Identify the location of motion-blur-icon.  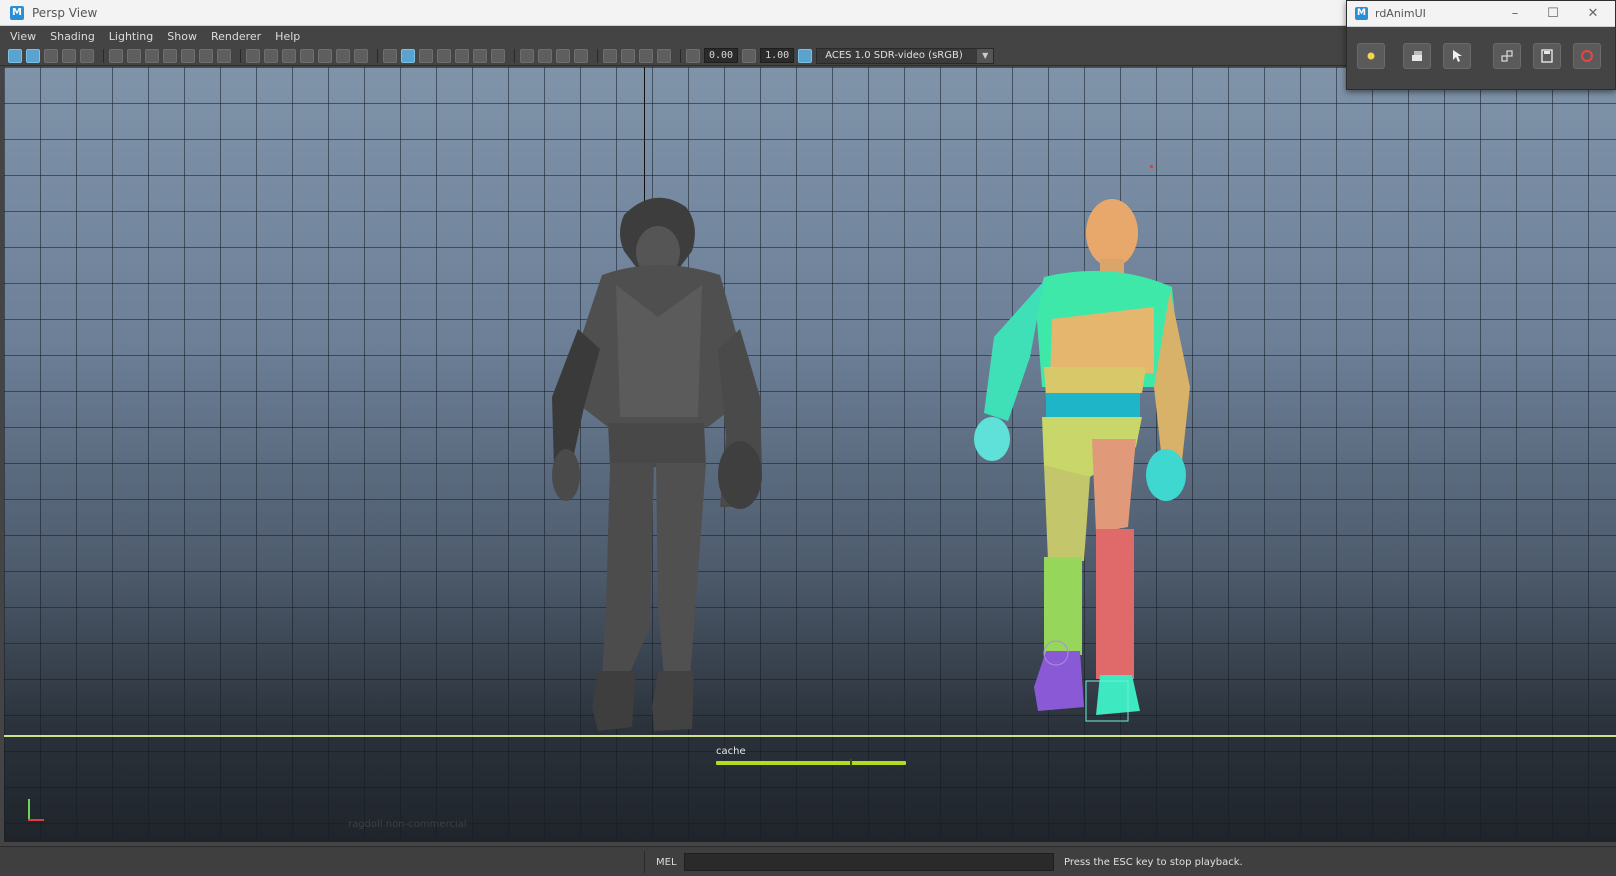
(527, 55).